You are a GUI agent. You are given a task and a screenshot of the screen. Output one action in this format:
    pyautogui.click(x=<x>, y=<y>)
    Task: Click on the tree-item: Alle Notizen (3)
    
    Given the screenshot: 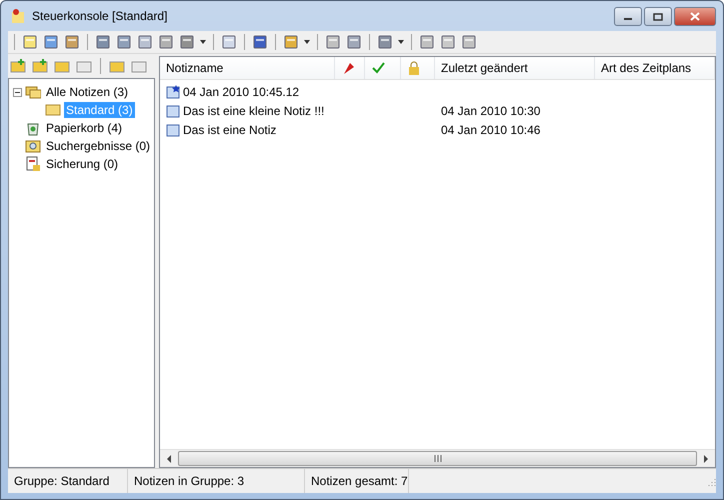 What is the action you would take?
    pyautogui.click(x=87, y=92)
    